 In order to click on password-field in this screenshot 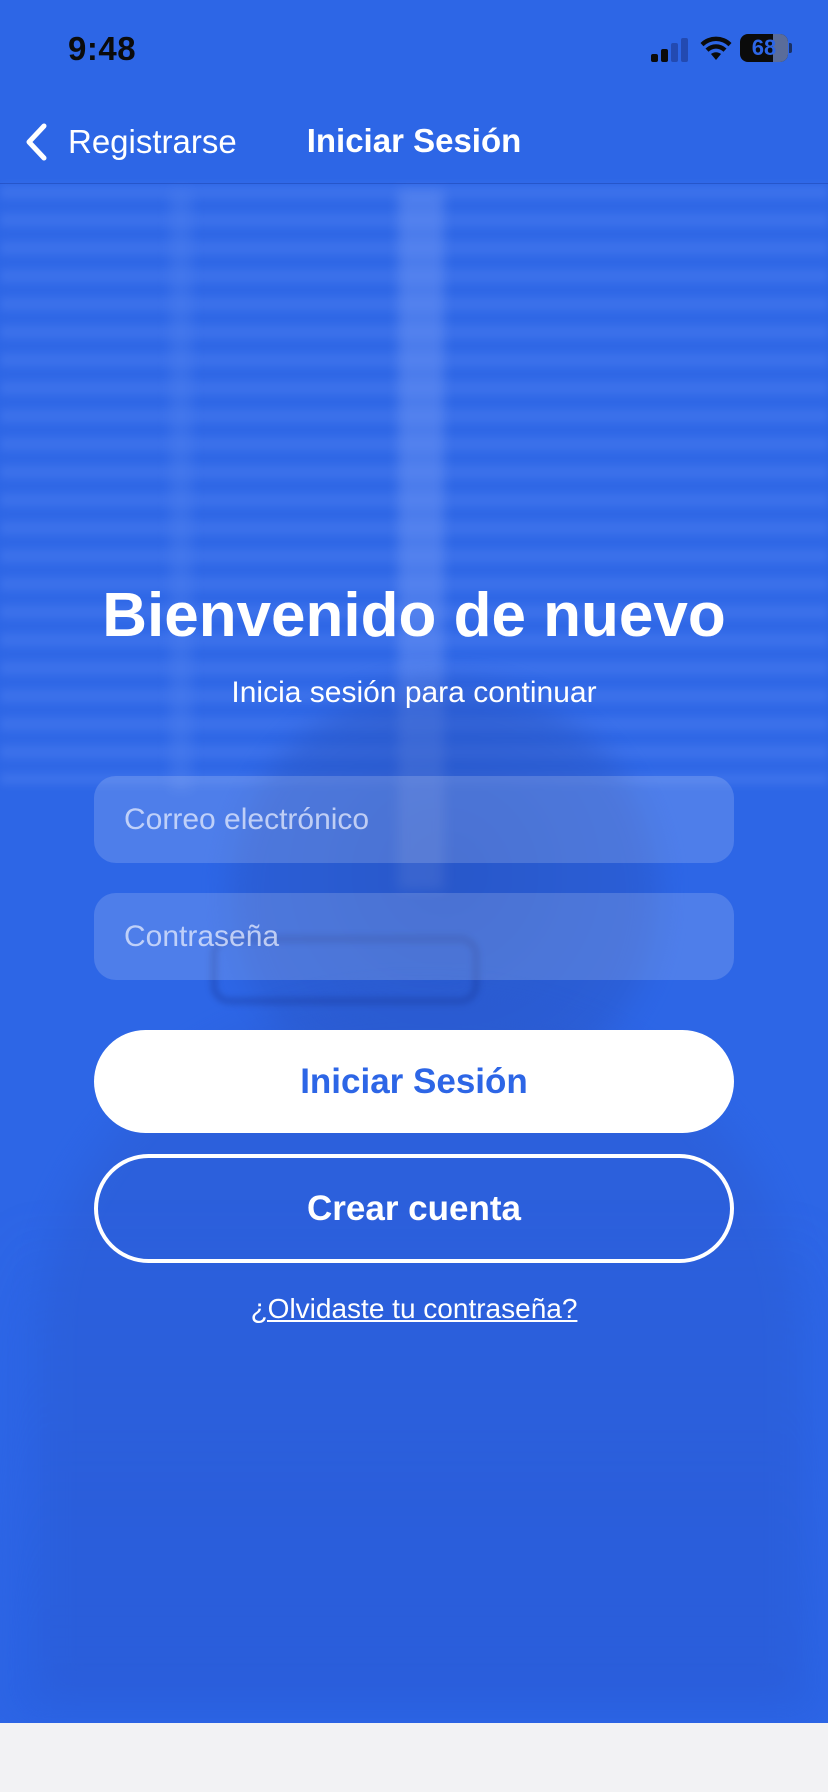, I will do `click(414, 936)`.